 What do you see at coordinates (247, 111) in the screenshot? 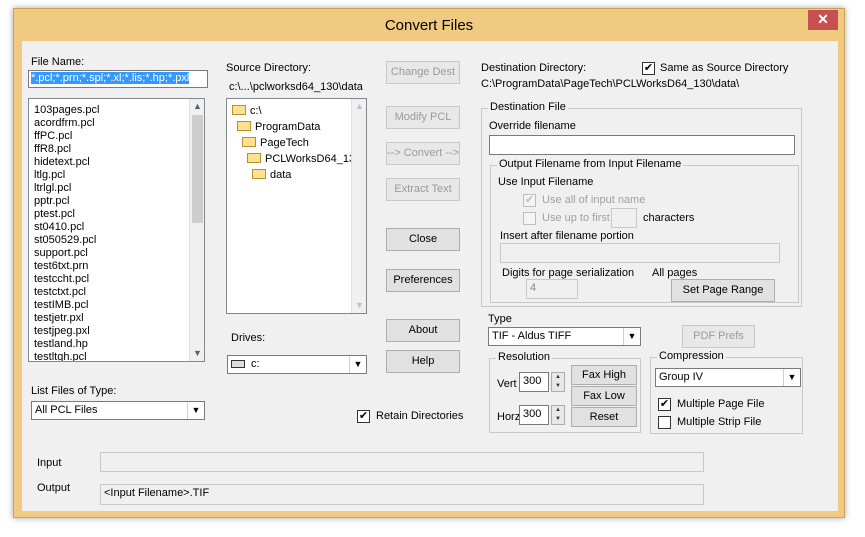
I see `tree-node-drive: c:\` at bounding box center [247, 111].